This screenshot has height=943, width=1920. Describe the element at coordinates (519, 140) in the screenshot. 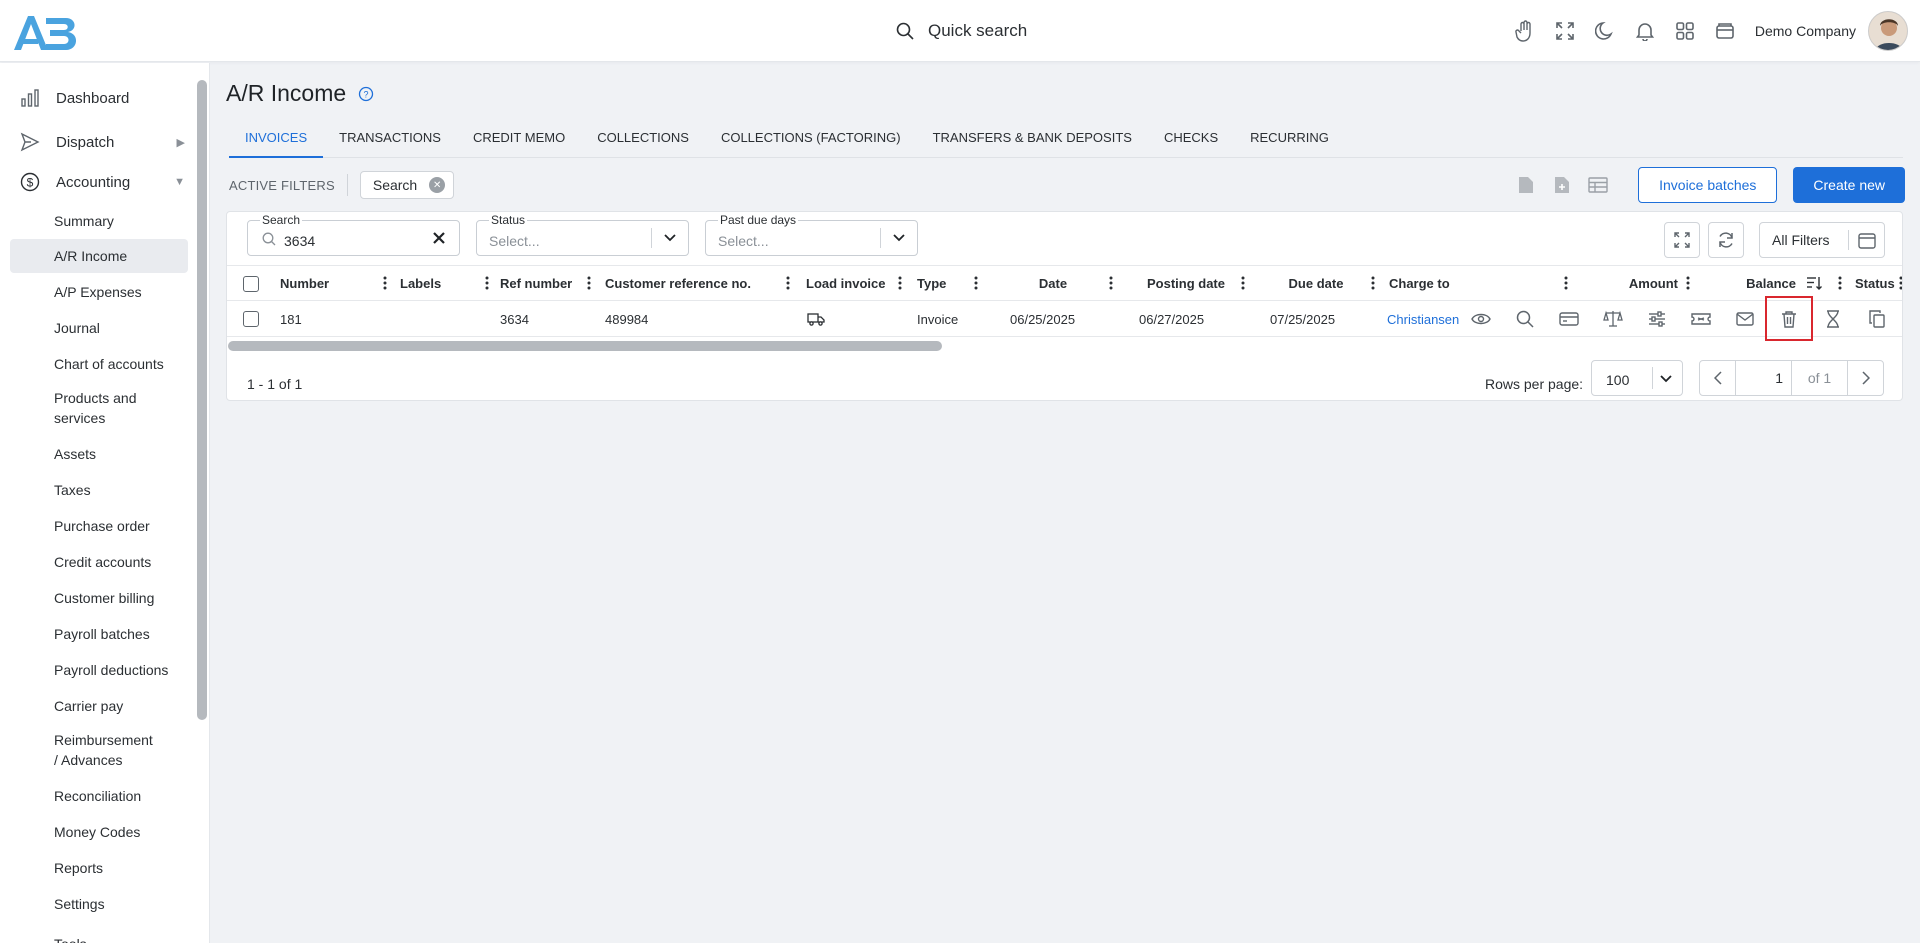

I see `tab-credit-memo: CREDIT MEMO` at that location.